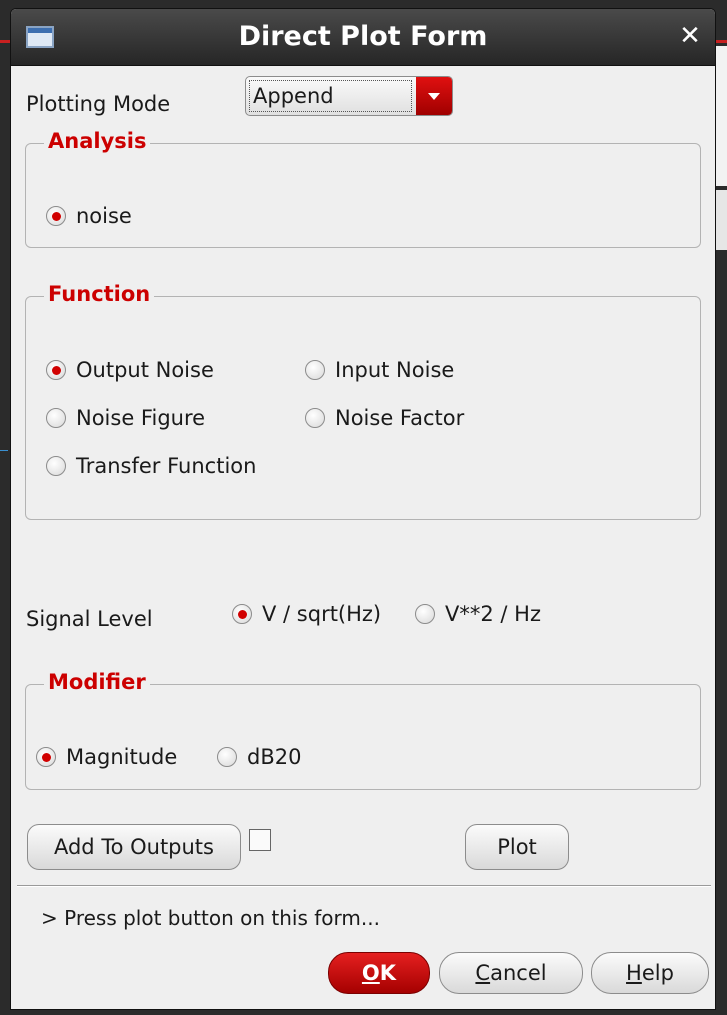  I want to click on add-to-outputs-checkbox, so click(260, 840).